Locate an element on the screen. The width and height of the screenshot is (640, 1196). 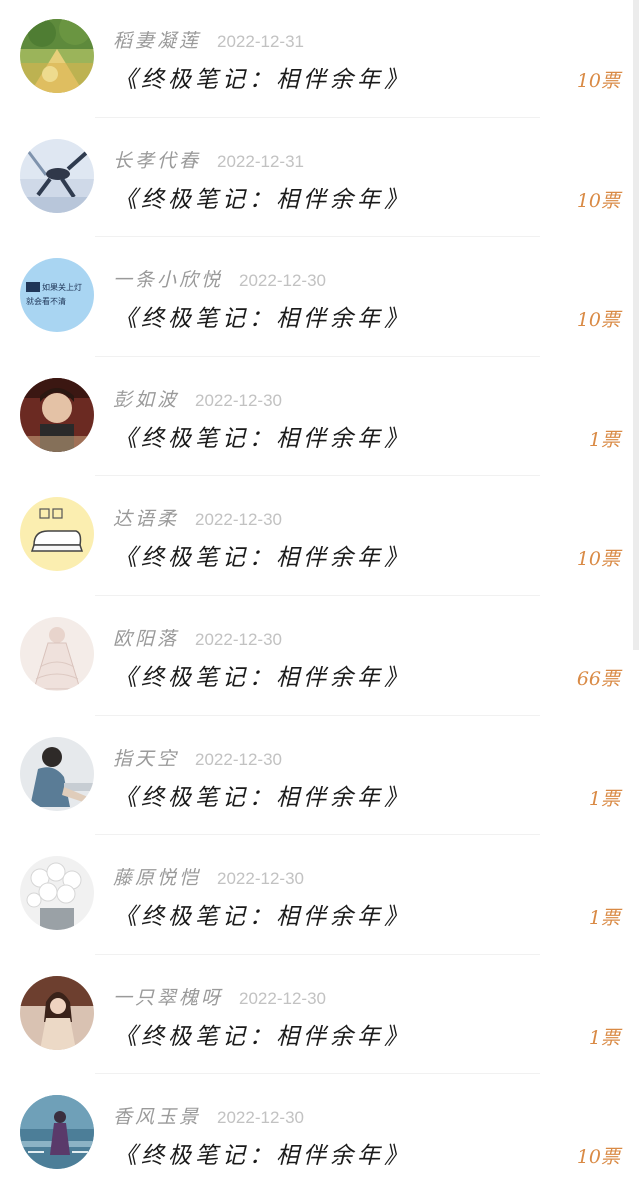
user-name-text: 一条小欣悦 is located at coordinates (168, 280).